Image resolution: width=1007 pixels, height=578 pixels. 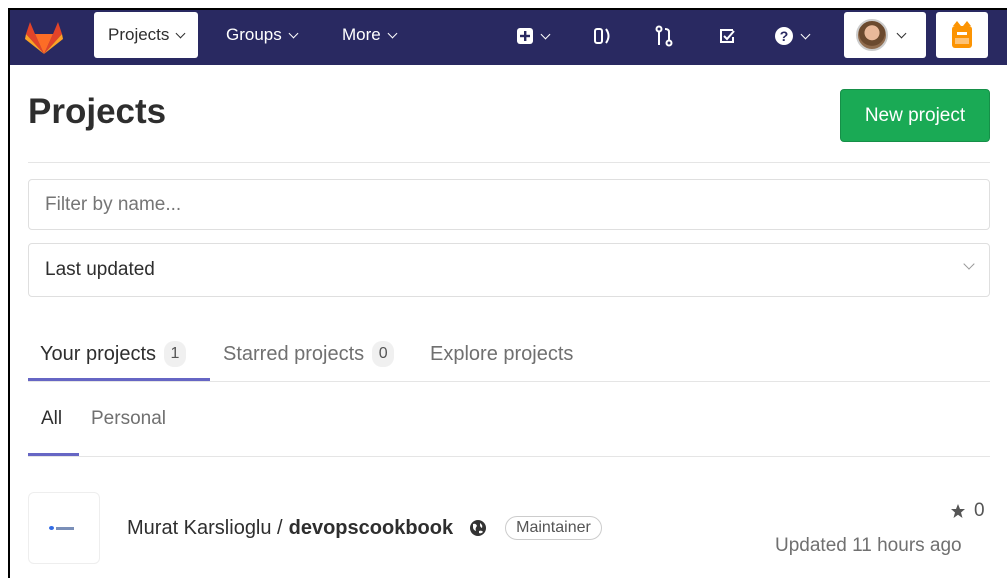 I want to click on star-icon, so click(x=958, y=511).